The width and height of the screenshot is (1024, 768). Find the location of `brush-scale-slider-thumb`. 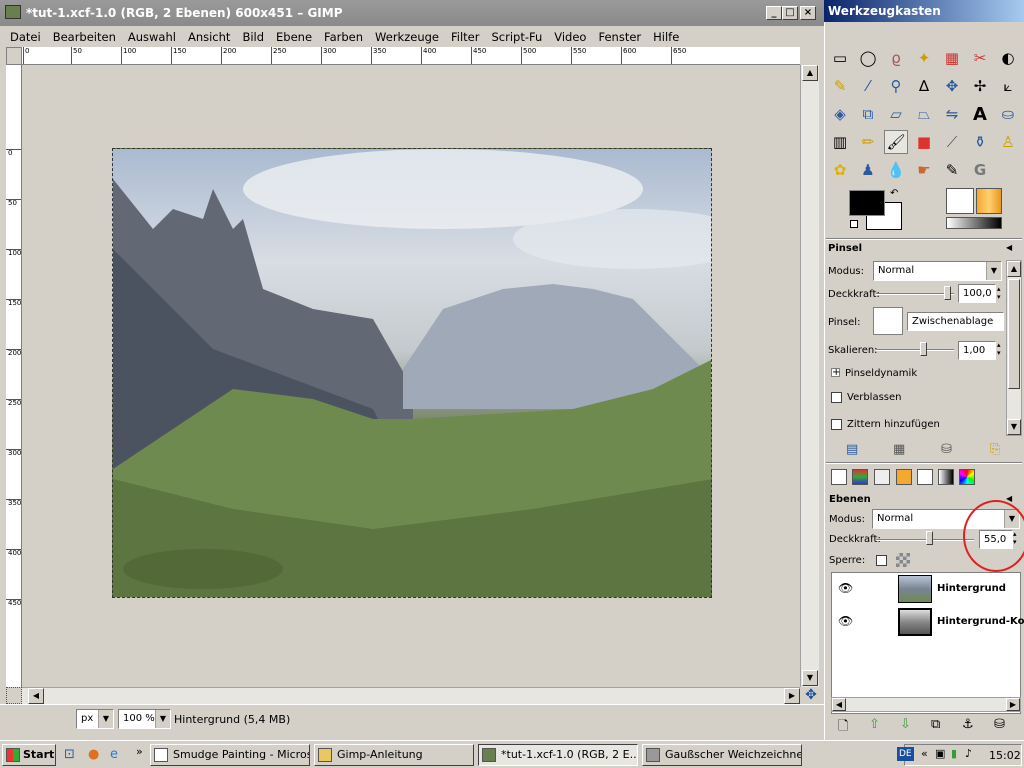

brush-scale-slider-thumb is located at coordinates (923, 349).